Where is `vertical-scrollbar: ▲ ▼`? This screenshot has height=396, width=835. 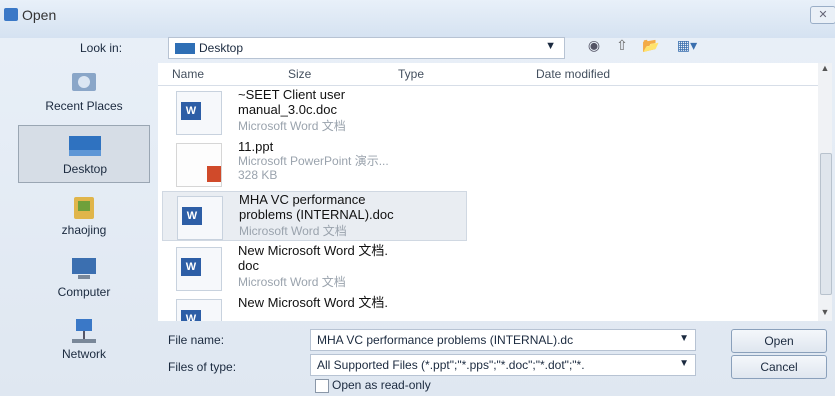
vertical-scrollbar: ▲ ▼ is located at coordinates (825, 192).